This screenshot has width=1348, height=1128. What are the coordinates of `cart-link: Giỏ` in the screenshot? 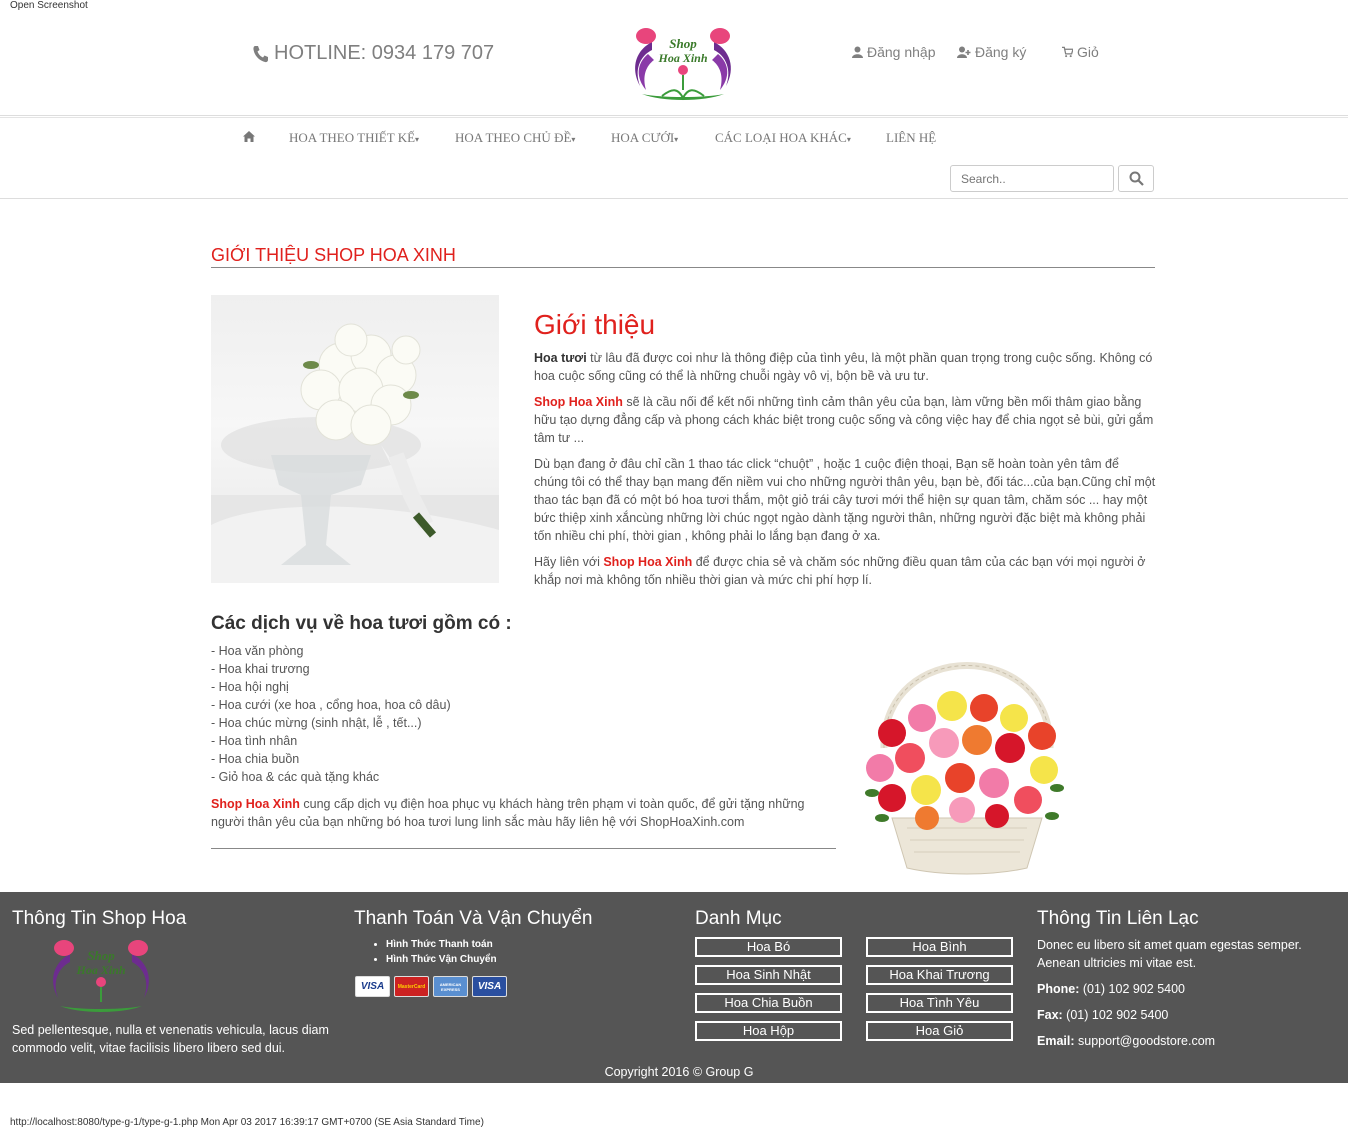 It's located at (1080, 52).